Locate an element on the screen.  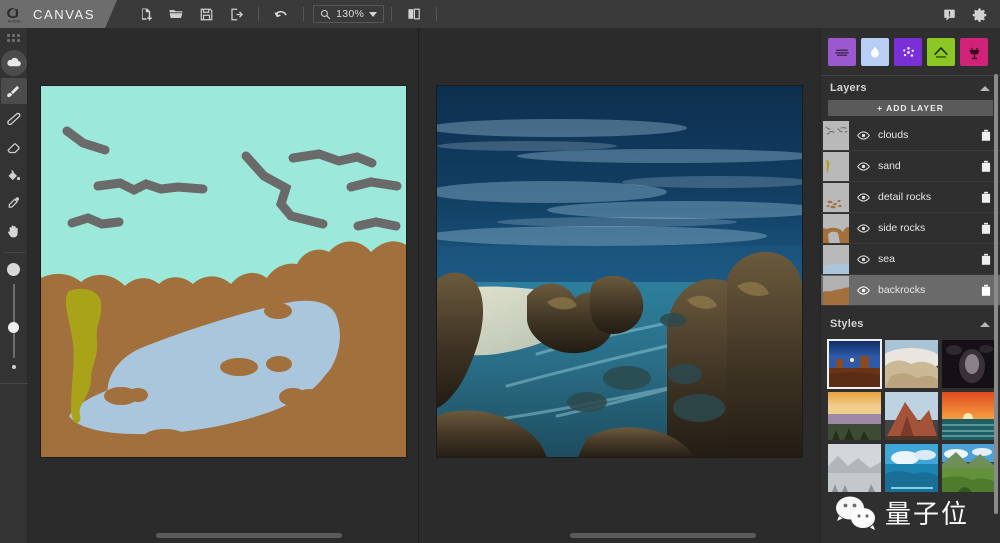
zoom-control: 130% is located at coordinates (349, 14).